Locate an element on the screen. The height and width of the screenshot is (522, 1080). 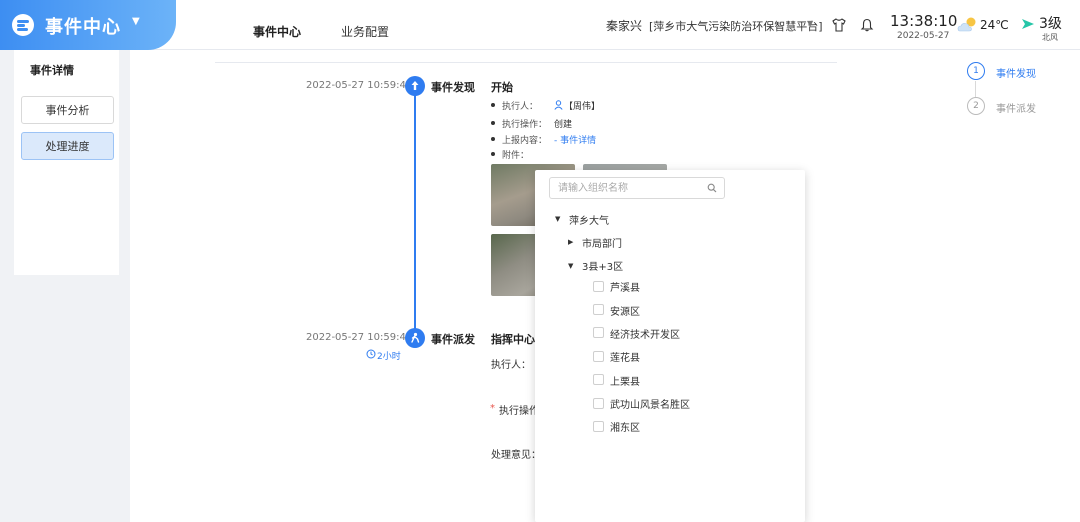
temperature: 24℃ is located at coordinates (994, 25).